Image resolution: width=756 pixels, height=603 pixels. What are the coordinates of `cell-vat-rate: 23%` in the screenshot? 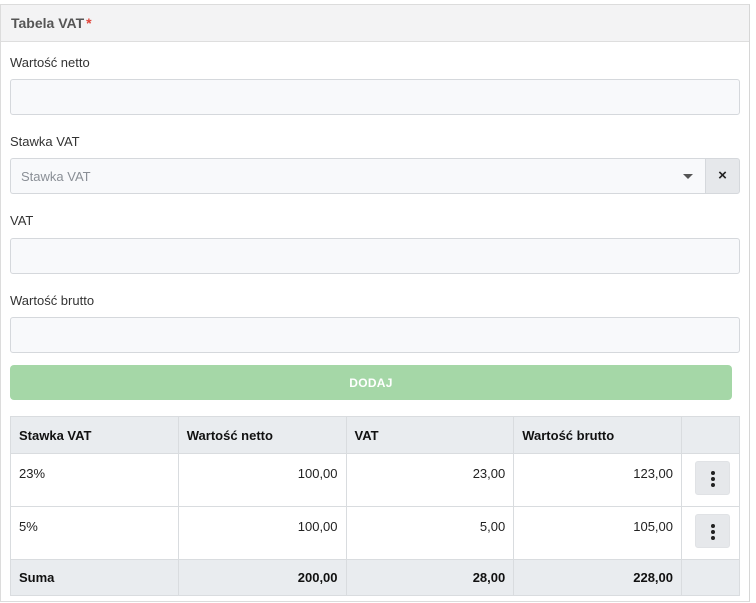 It's located at (94, 480).